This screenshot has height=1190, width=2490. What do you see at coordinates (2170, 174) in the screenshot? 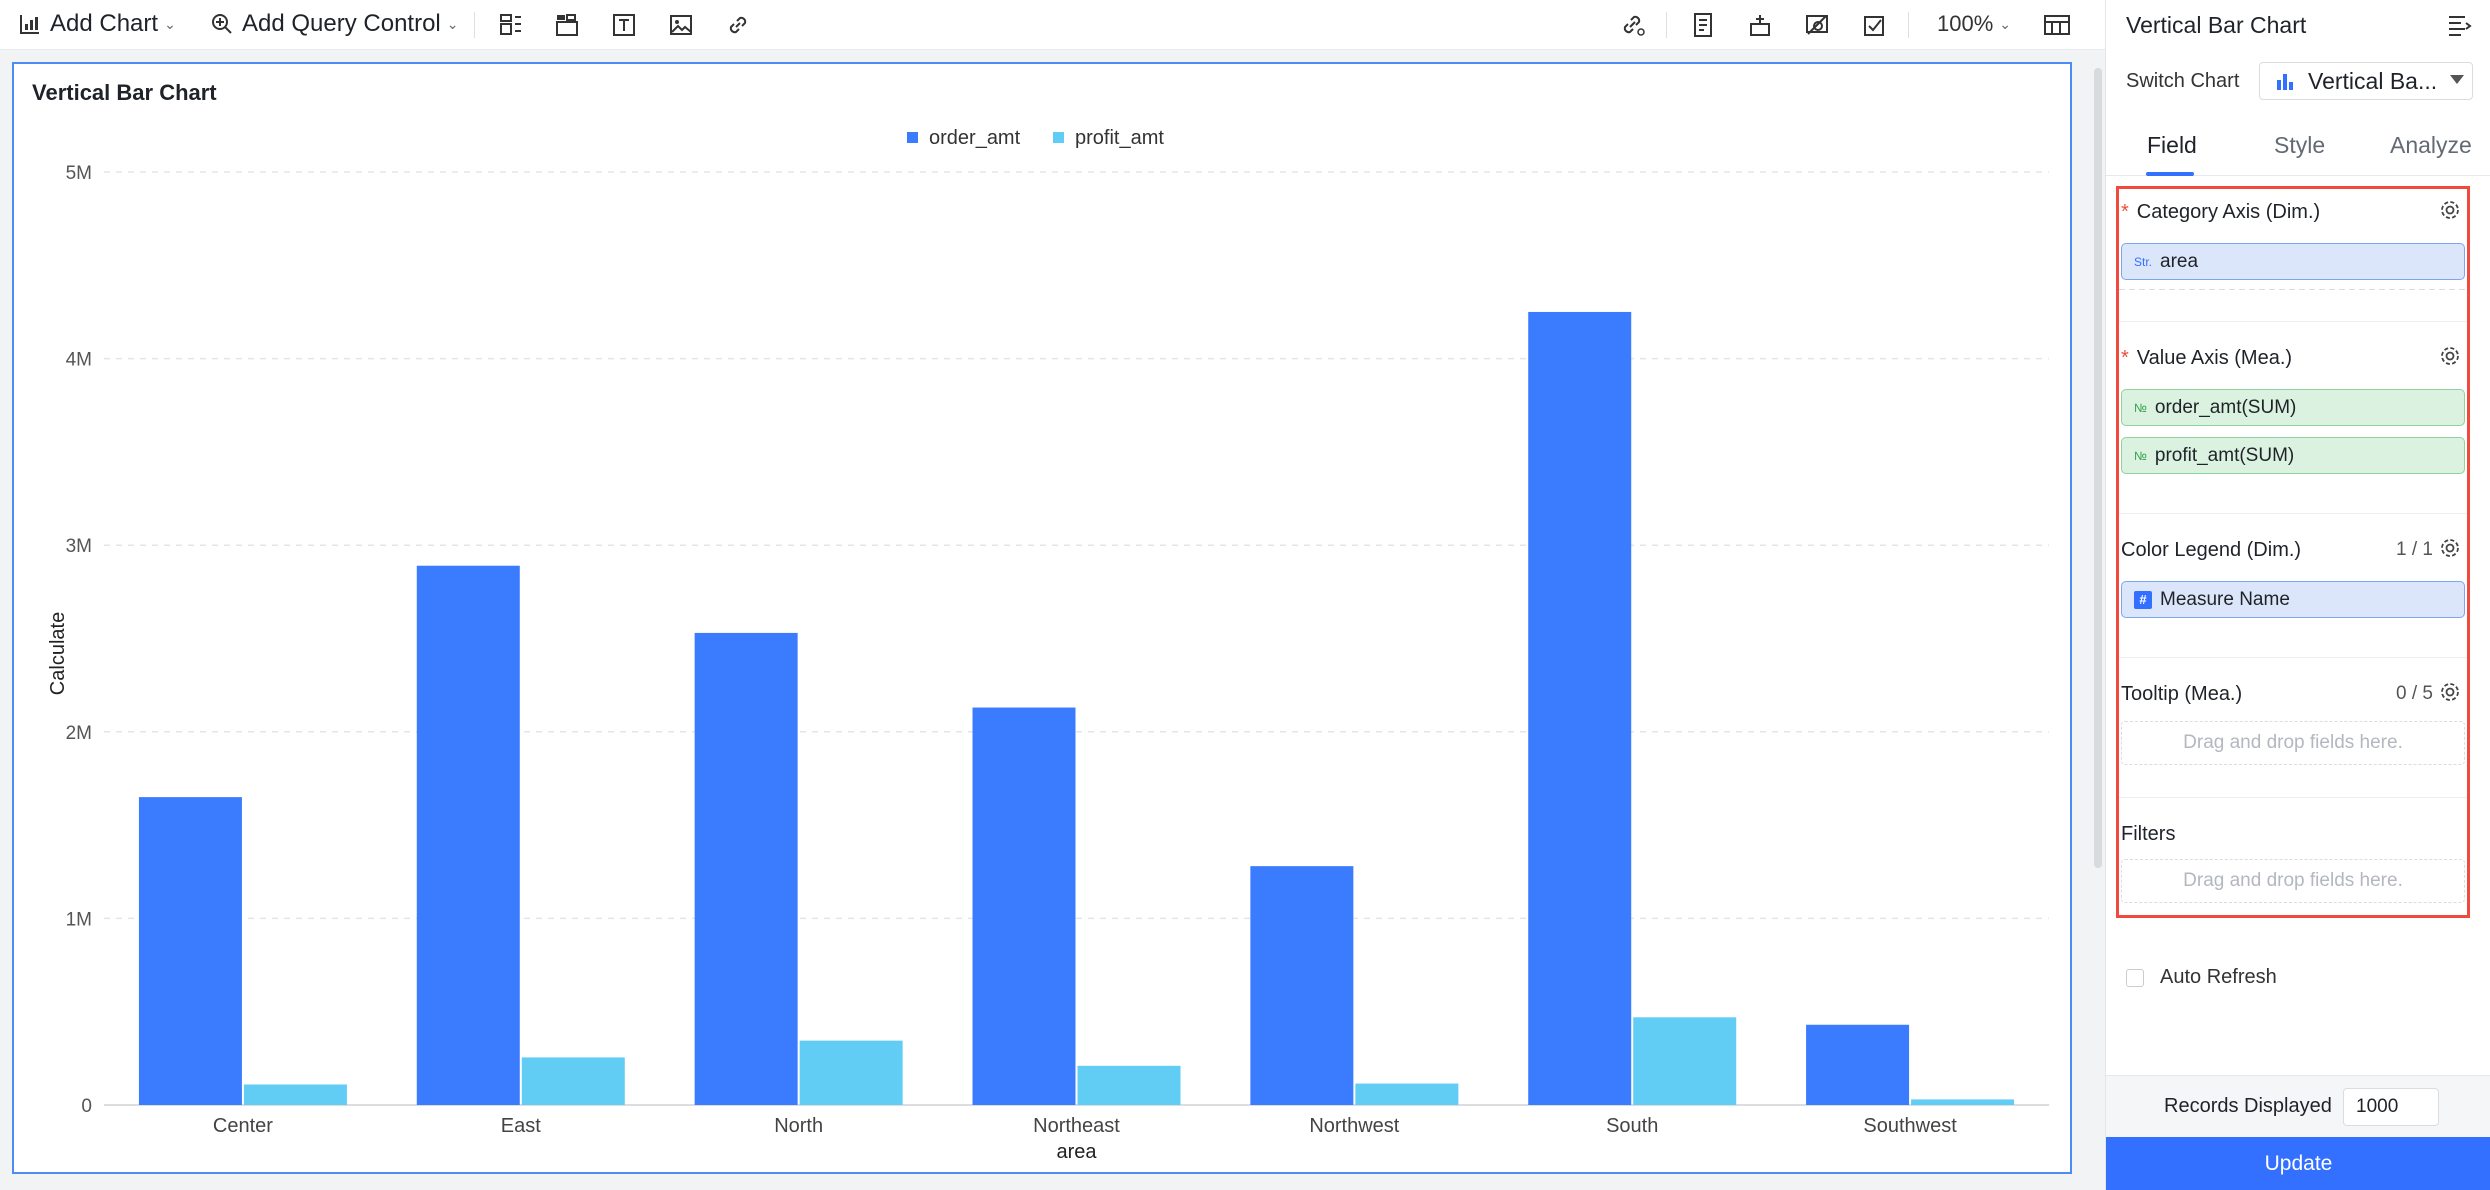
I see `active-tab-indicator` at bounding box center [2170, 174].